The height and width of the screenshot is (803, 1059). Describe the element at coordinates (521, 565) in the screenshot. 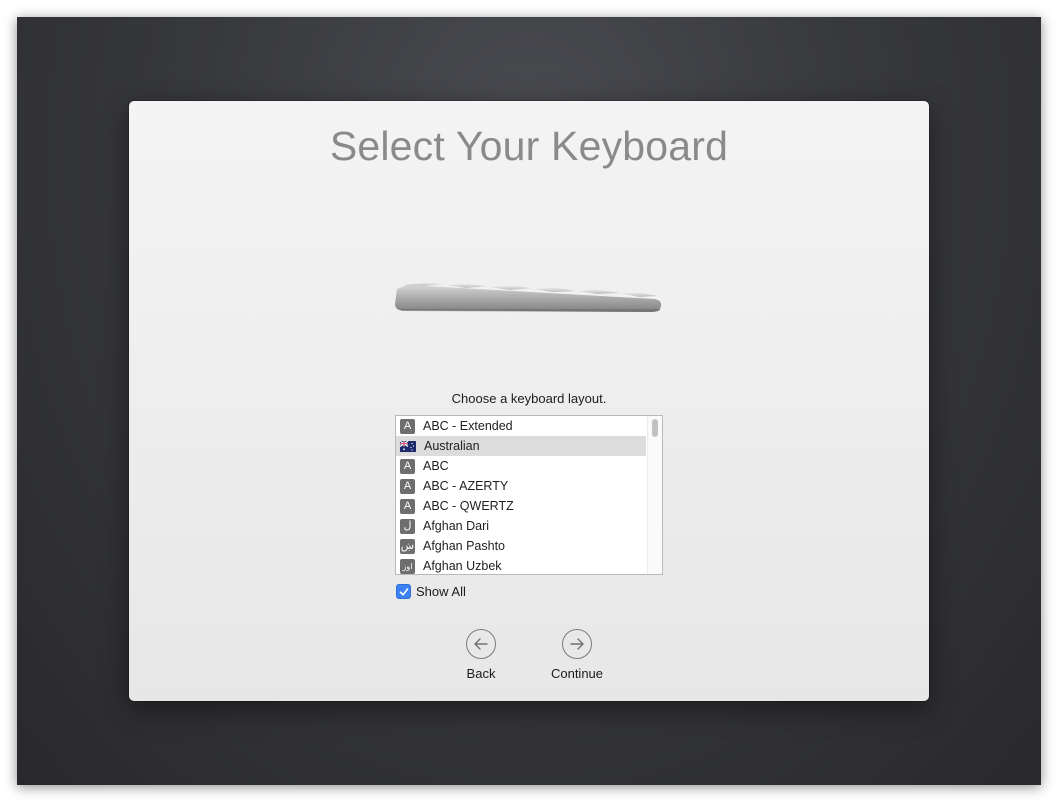

I see `layout-list-item: اوز Afghan Uzbek` at that location.